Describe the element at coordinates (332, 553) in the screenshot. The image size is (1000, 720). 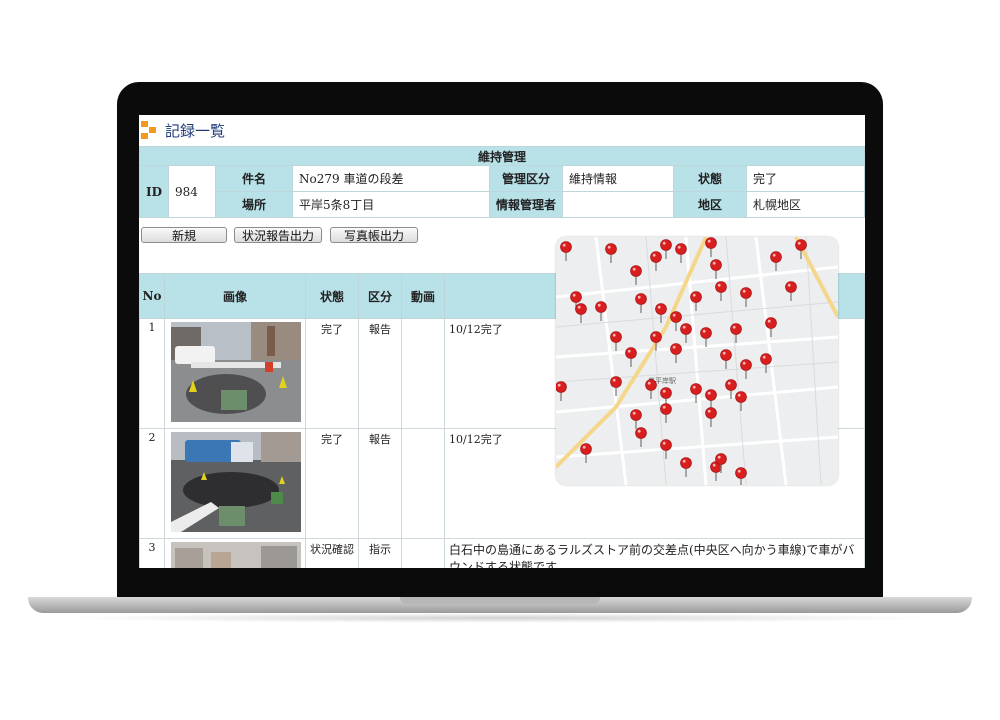
I see `row-status: 状況確認` at that location.